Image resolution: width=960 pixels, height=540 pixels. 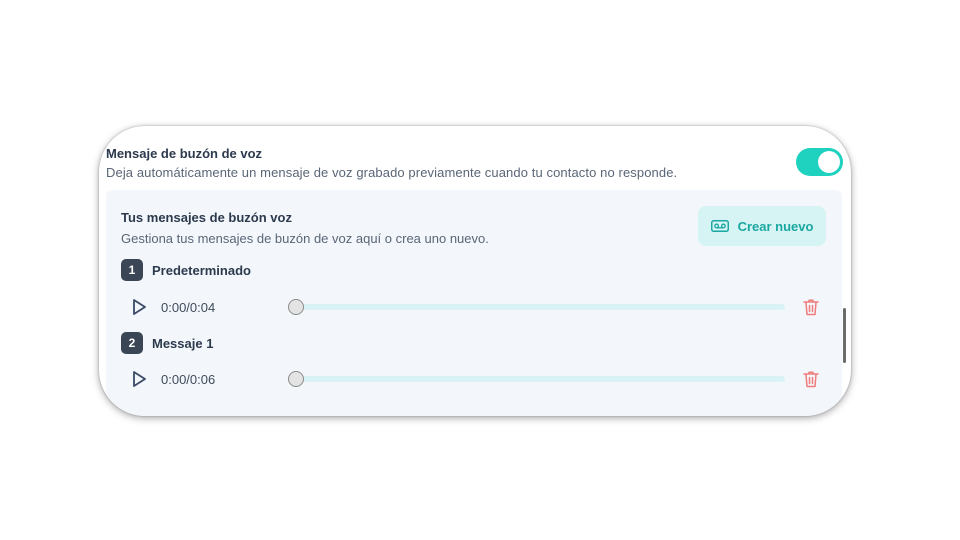 I want to click on panel-title: Tus mensajes de buzón voz, so click(x=206, y=217).